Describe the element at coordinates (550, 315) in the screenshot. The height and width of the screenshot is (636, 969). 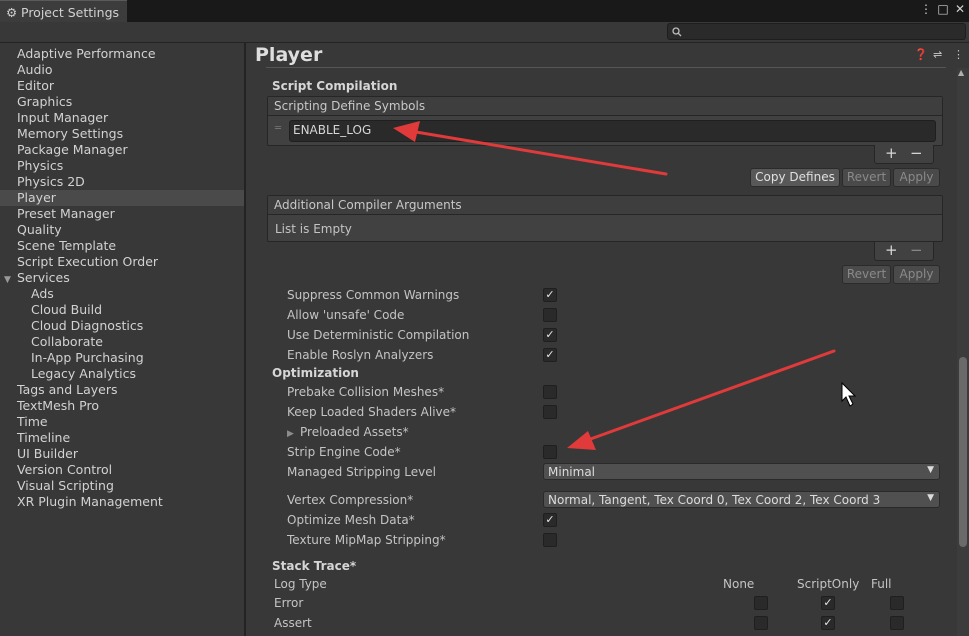
I see `allow-unsafe-checkbox` at that location.